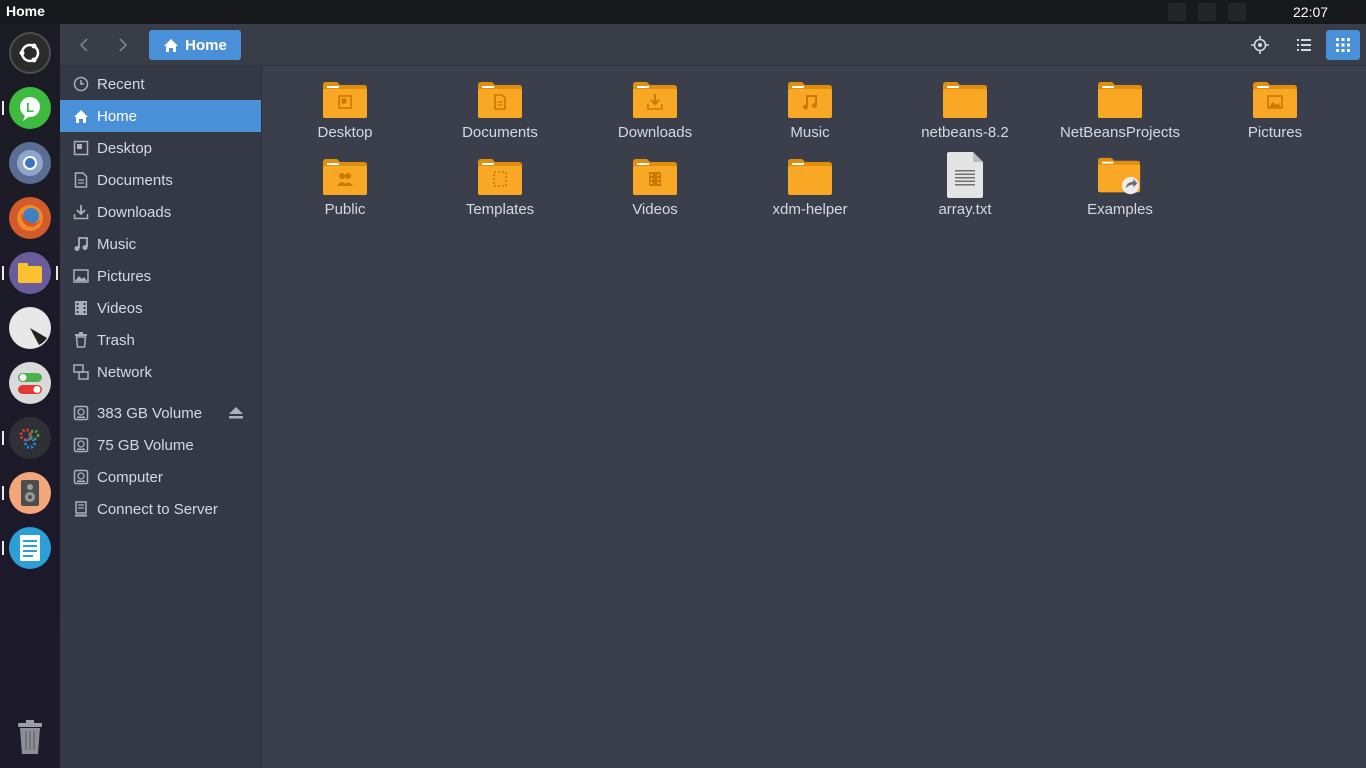 The image size is (1366, 768). Describe the element at coordinates (160, 340) in the screenshot. I see `sidebar-item-trash: Trash` at that location.